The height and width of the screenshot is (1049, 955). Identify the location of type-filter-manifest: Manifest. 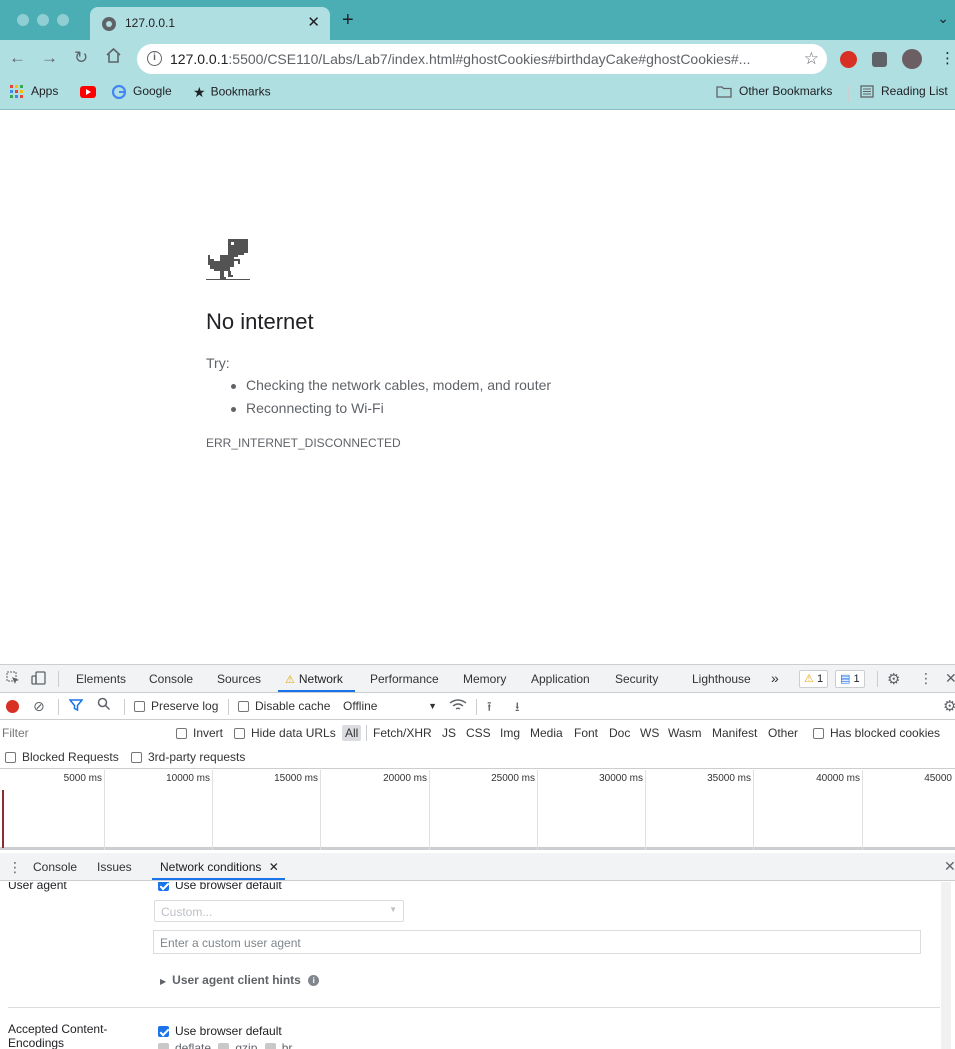
(734, 733).